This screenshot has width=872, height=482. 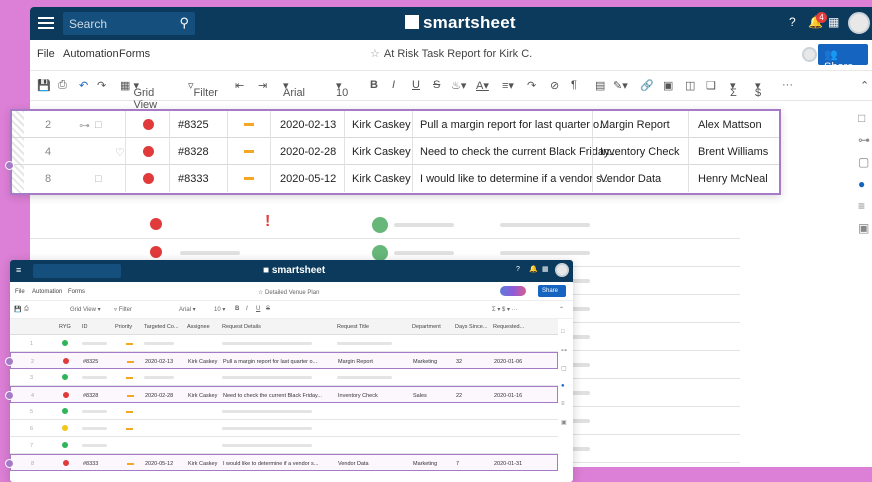 I want to click on column-header-details: Request Details, so click(x=241, y=327).